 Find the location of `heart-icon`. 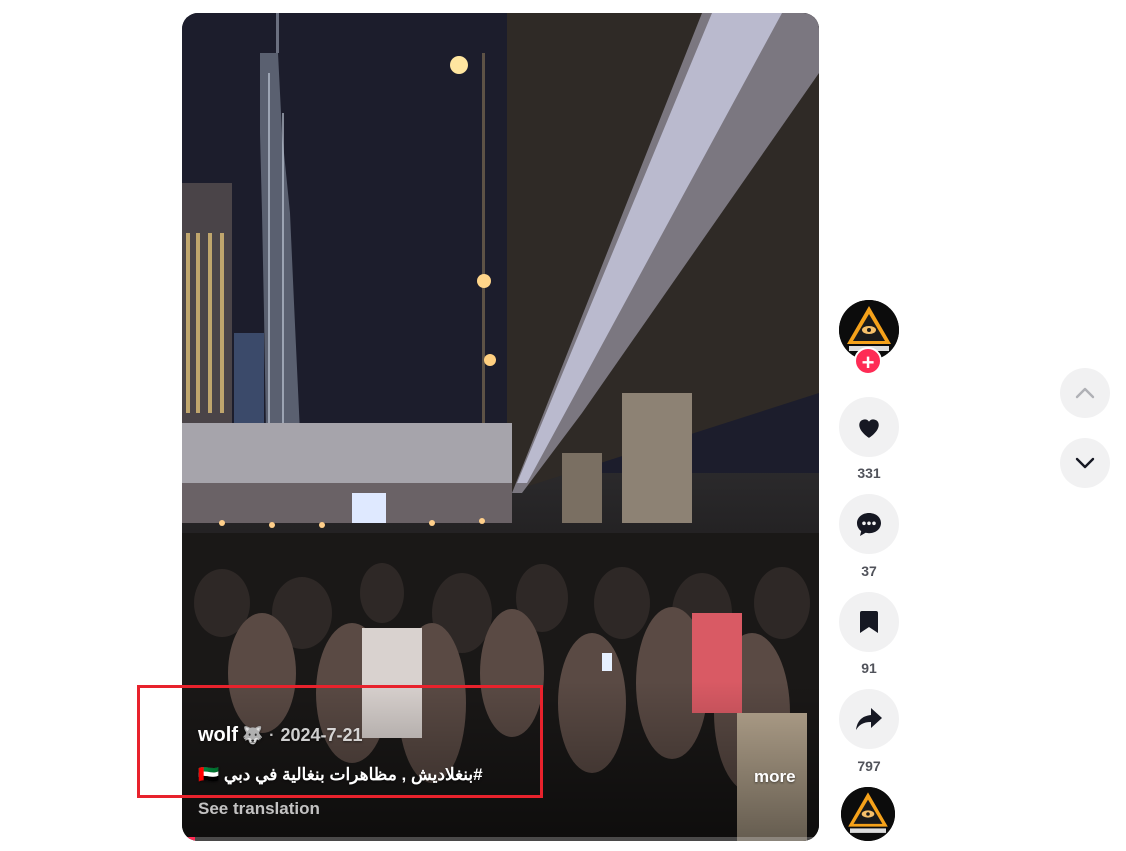

heart-icon is located at coordinates (869, 428).